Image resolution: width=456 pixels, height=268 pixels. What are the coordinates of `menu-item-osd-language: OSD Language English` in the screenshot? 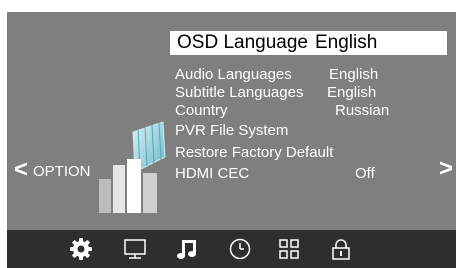 It's located at (308, 43).